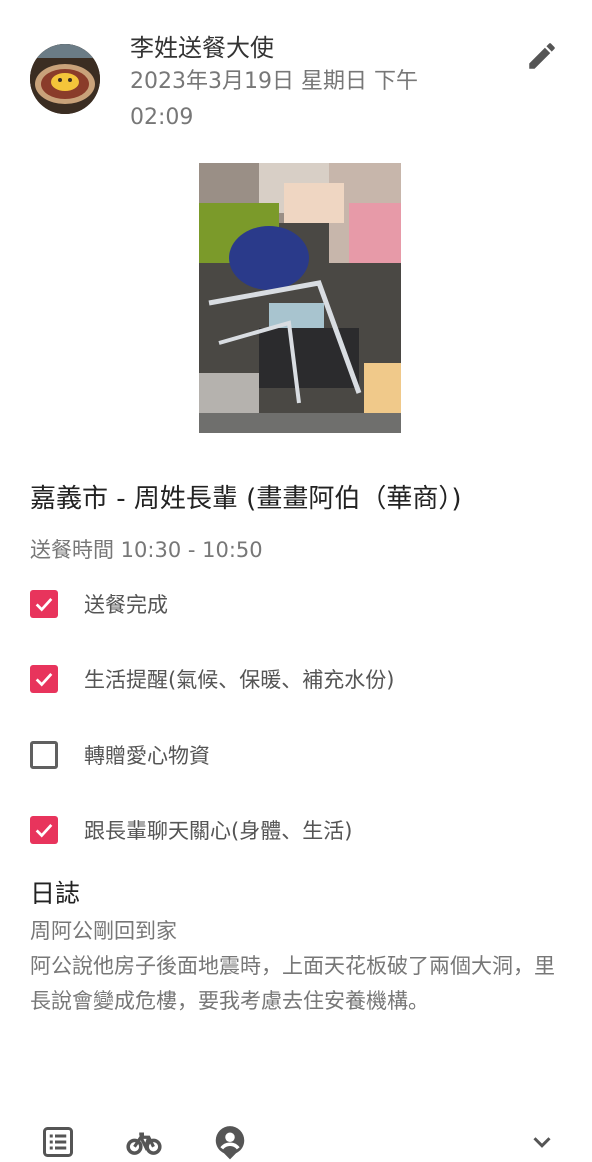  What do you see at coordinates (146, 550) in the screenshot?
I see `delivery-time: 送餐時間 10:30 - 10:50` at bounding box center [146, 550].